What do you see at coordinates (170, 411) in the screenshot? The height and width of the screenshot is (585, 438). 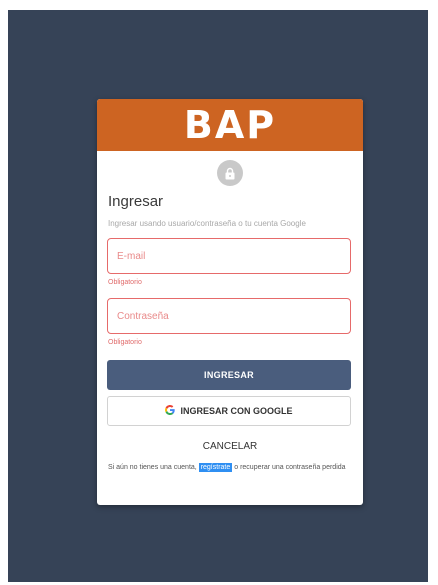 I see `google-g-icon` at bounding box center [170, 411].